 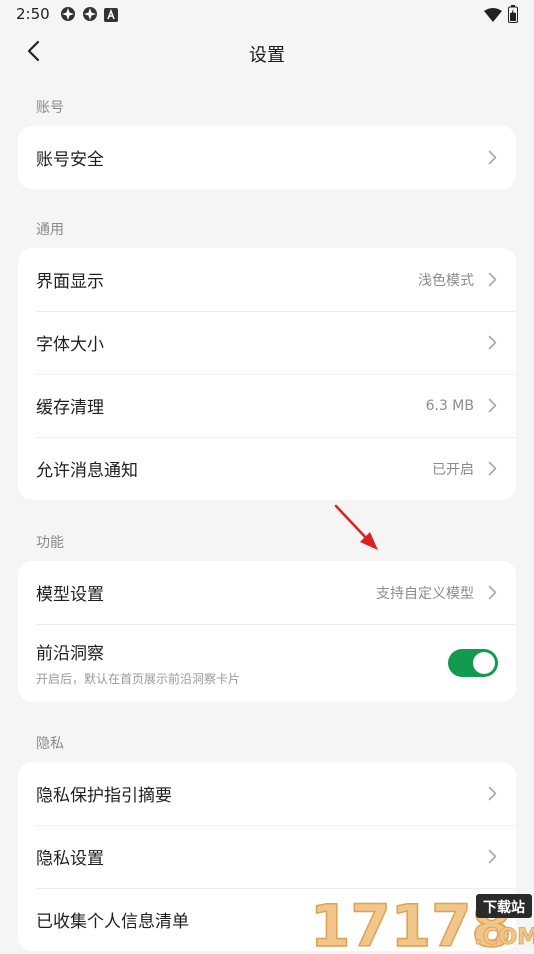 What do you see at coordinates (504, 937) in the screenshot?
I see `watermark-site: .COM` at bounding box center [504, 937].